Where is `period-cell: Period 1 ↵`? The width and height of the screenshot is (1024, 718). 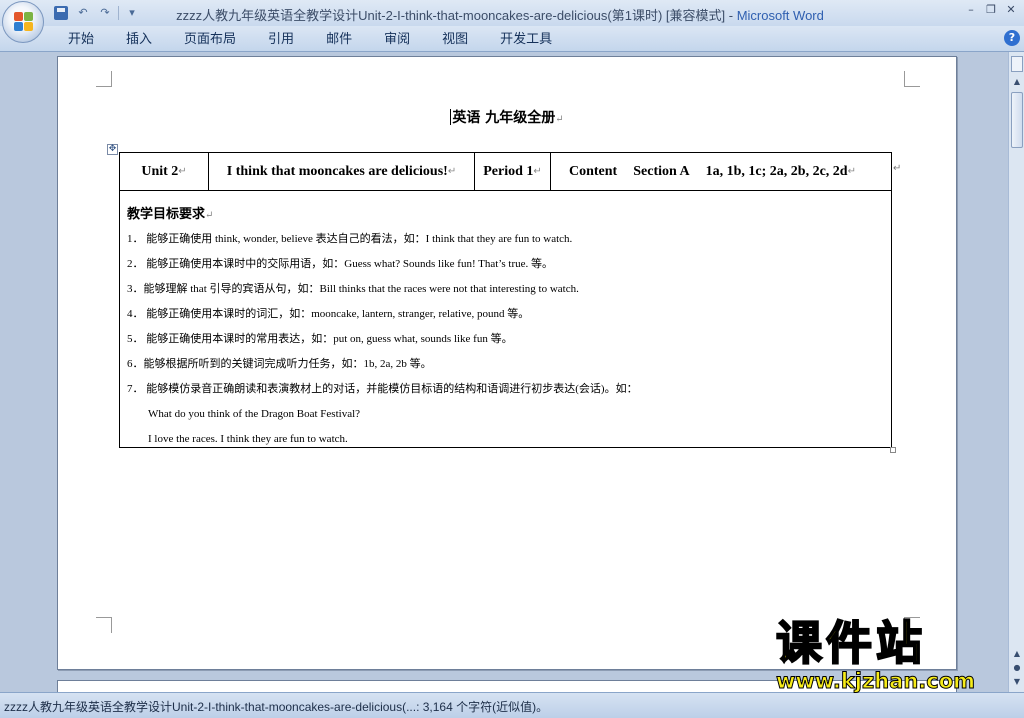
period-cell: Period 1 ↵ is located at coordinates (513, 171).